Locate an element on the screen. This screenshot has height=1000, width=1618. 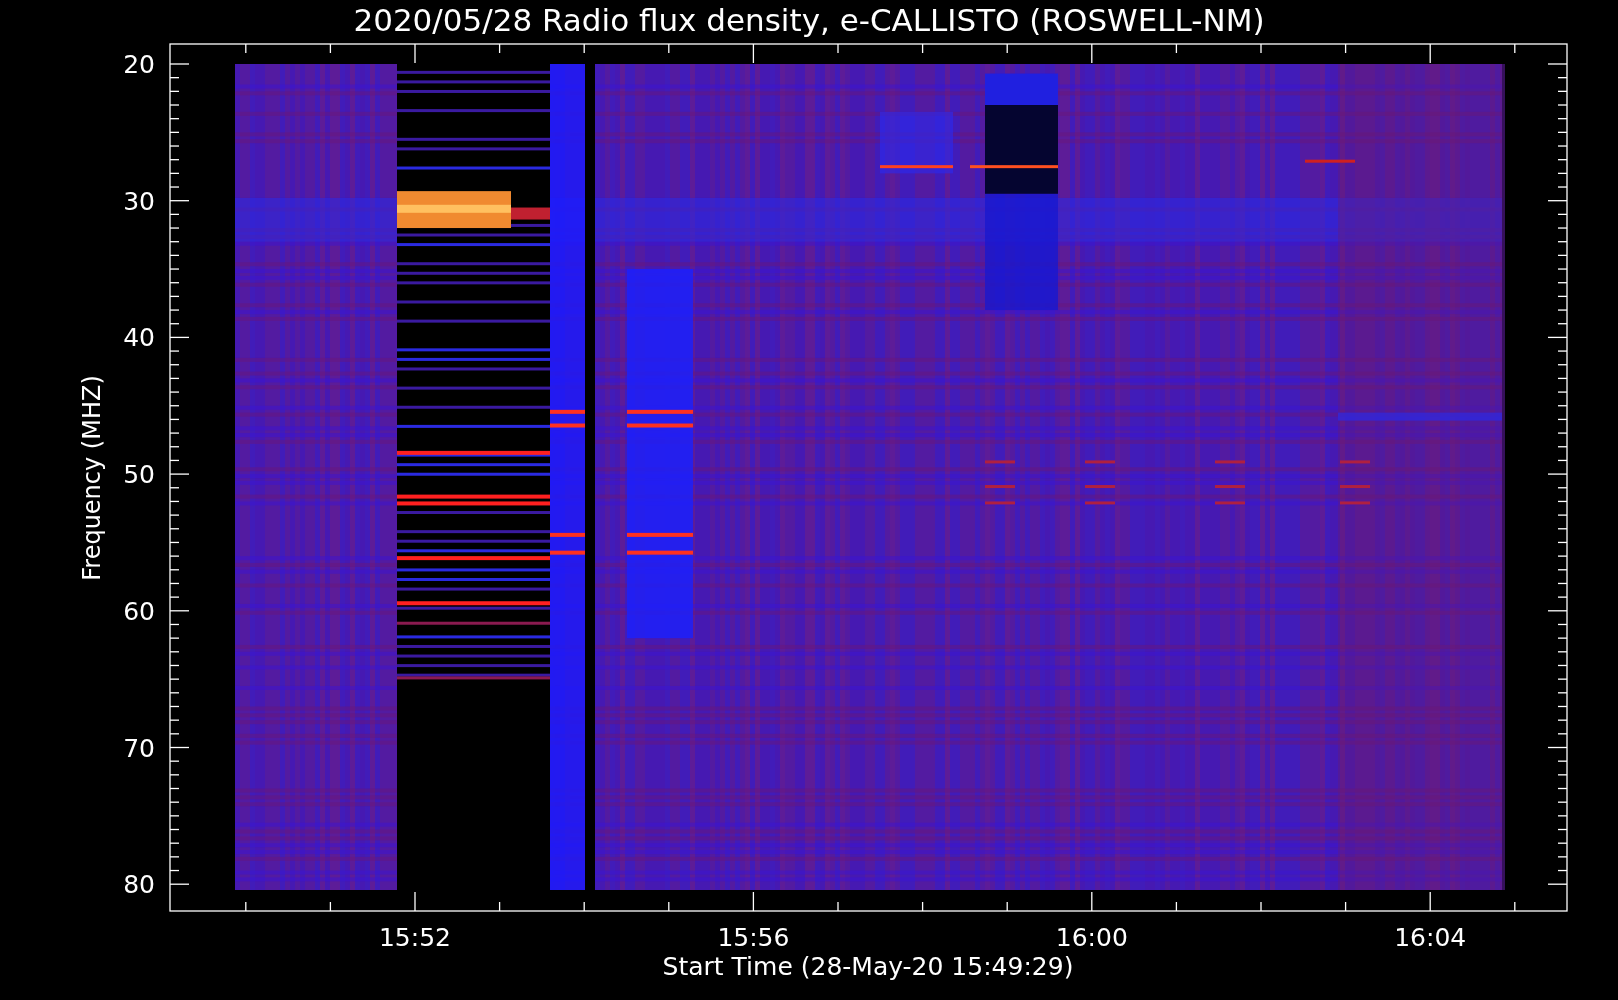
y-axis-label: Frequency (MHZ) is located at coordinates (92, 478).